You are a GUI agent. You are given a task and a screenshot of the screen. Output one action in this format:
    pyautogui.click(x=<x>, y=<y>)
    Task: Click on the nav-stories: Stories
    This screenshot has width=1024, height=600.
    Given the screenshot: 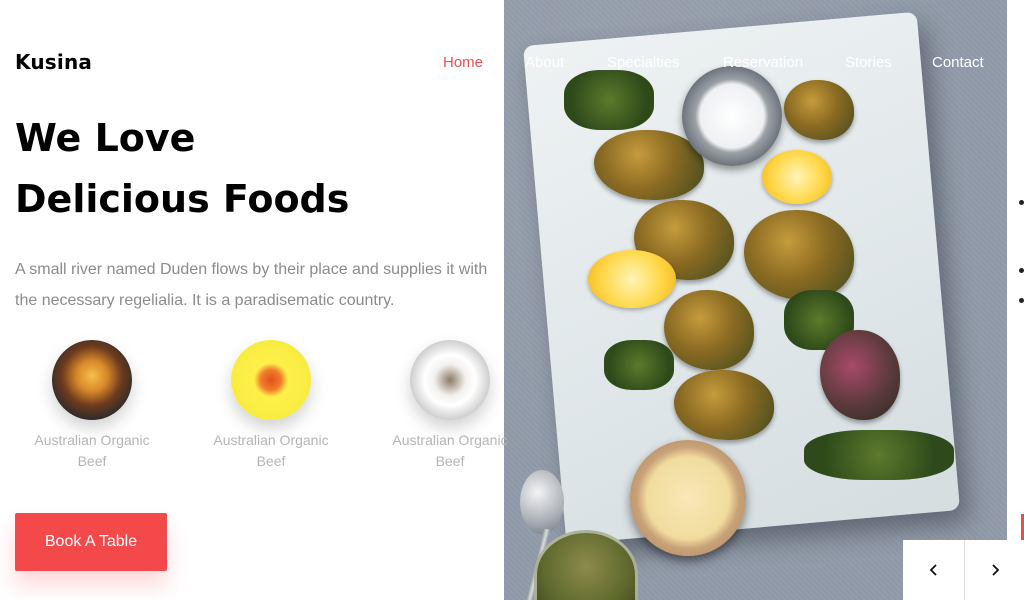 What is the action you would take?
    pyautogui.click(x=868, y=62)
    